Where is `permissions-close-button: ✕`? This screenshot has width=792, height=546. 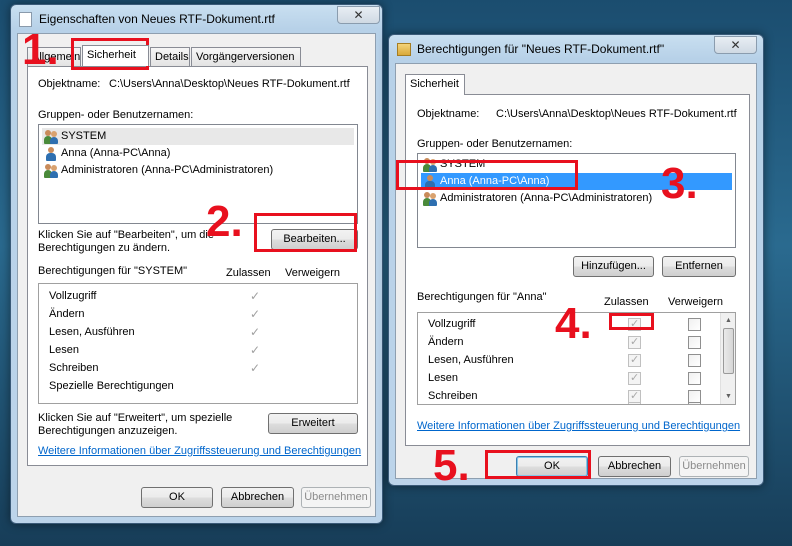
permissions-close-button: ✕ is located at coordinates (735, 45).